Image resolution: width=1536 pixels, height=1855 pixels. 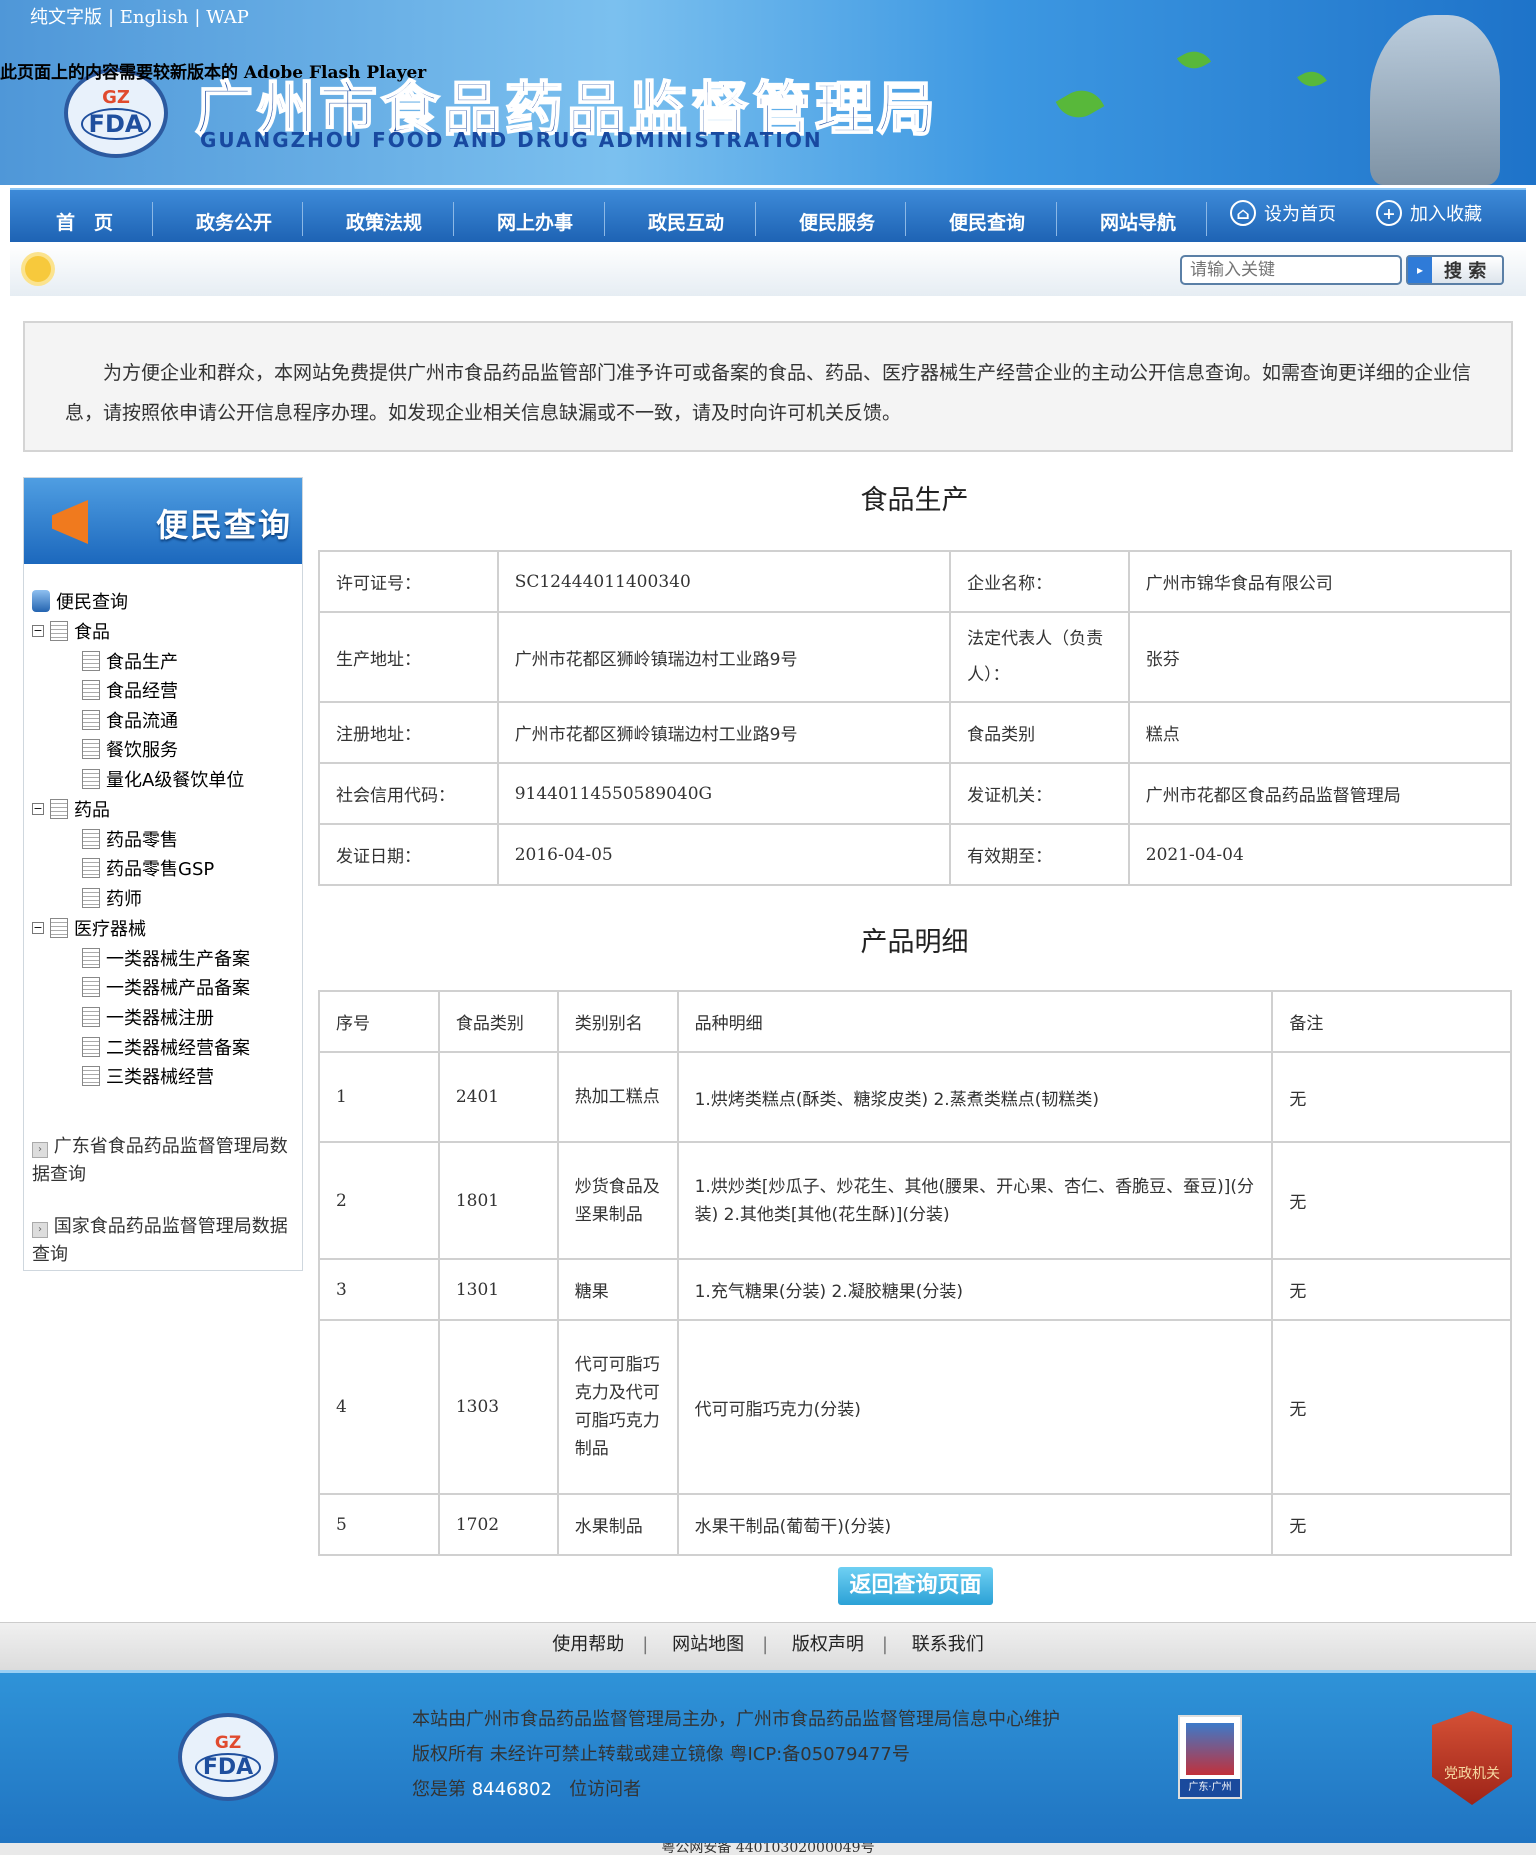 I want to click on field-label: 发证日期：, so click(x=408, y=854).